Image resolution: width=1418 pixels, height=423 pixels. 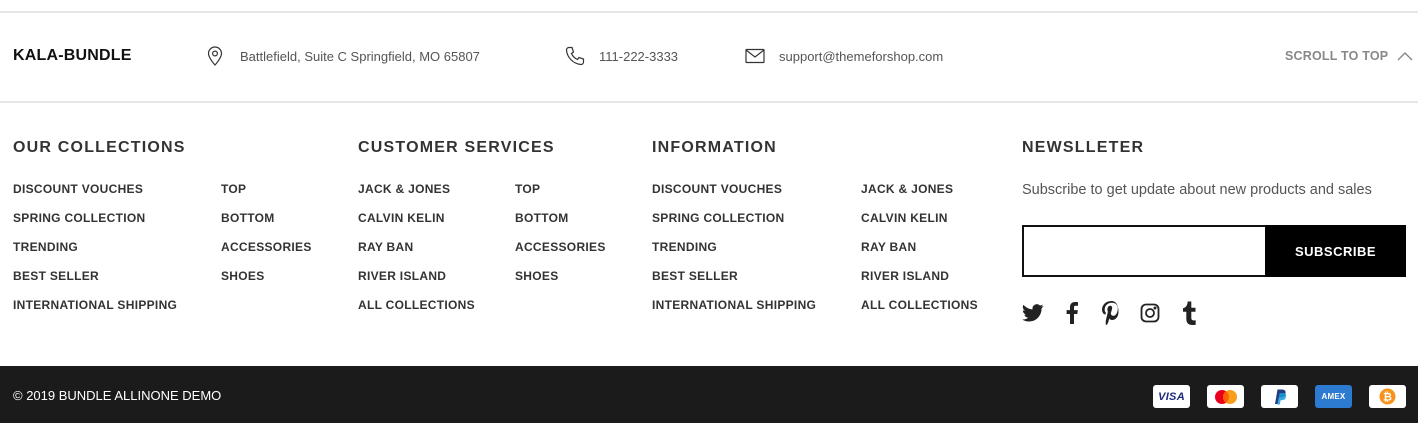 I want to click on social-links, so click(x=1119, y=313).